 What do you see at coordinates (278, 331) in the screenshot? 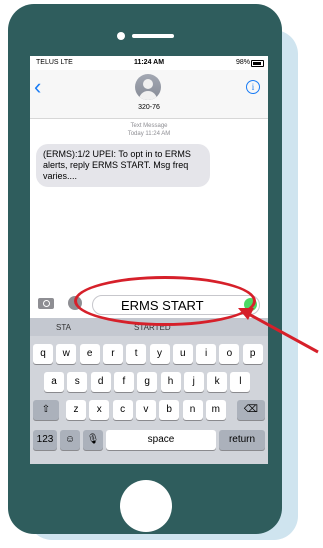
I see `annotation-arrow` at bounding box center [278, 331].